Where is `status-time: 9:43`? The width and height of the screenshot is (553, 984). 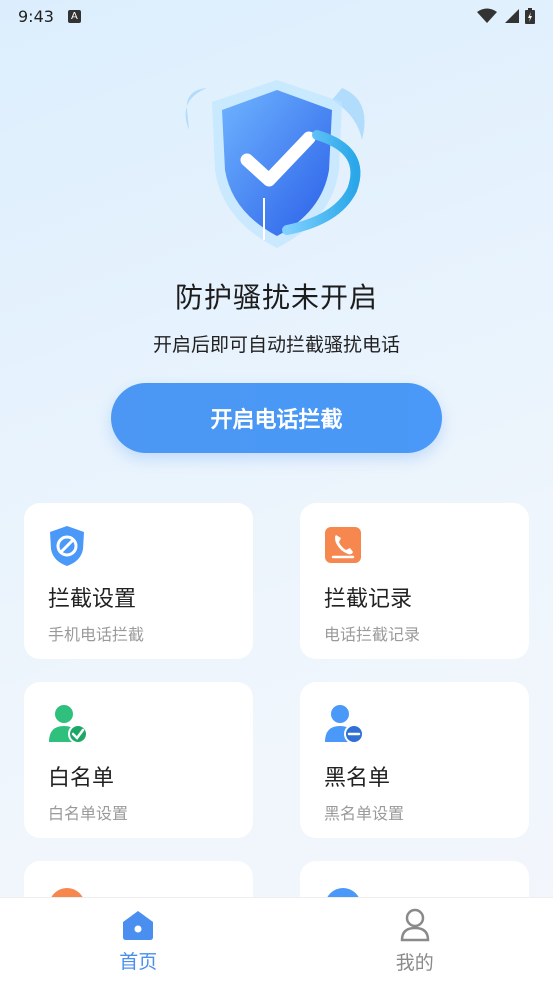
status-time: 9:43 is located at coordinates (36, 16).